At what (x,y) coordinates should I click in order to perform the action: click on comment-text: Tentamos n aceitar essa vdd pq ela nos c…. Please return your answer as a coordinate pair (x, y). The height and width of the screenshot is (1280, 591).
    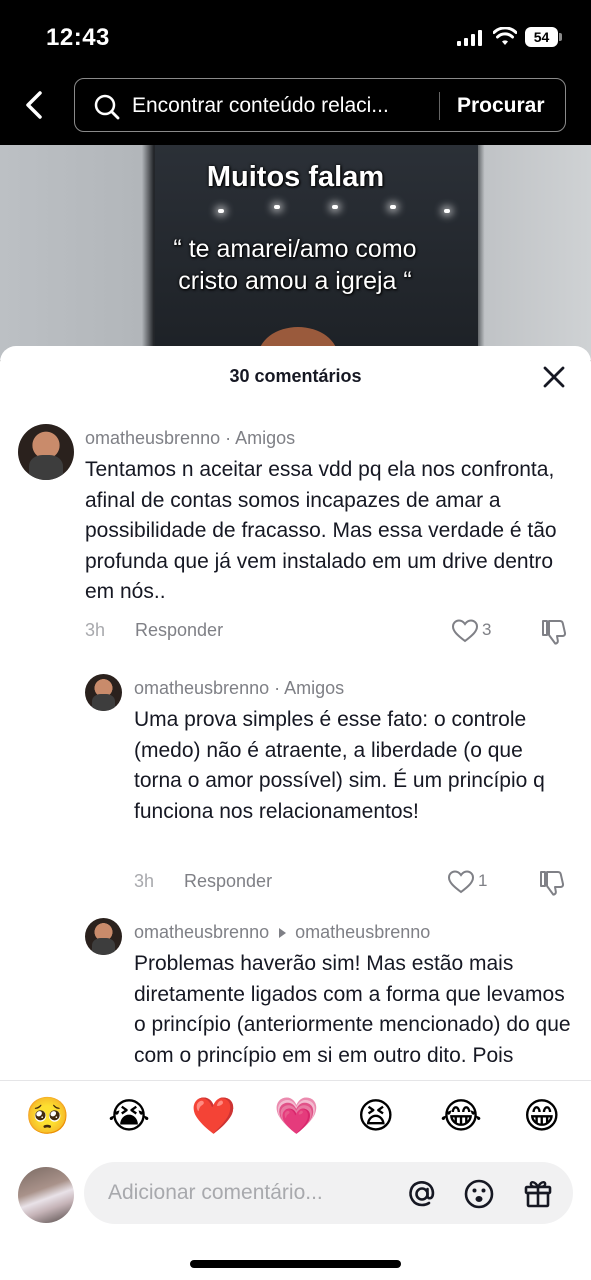
    Looking at the image, I should click on (321, 530).